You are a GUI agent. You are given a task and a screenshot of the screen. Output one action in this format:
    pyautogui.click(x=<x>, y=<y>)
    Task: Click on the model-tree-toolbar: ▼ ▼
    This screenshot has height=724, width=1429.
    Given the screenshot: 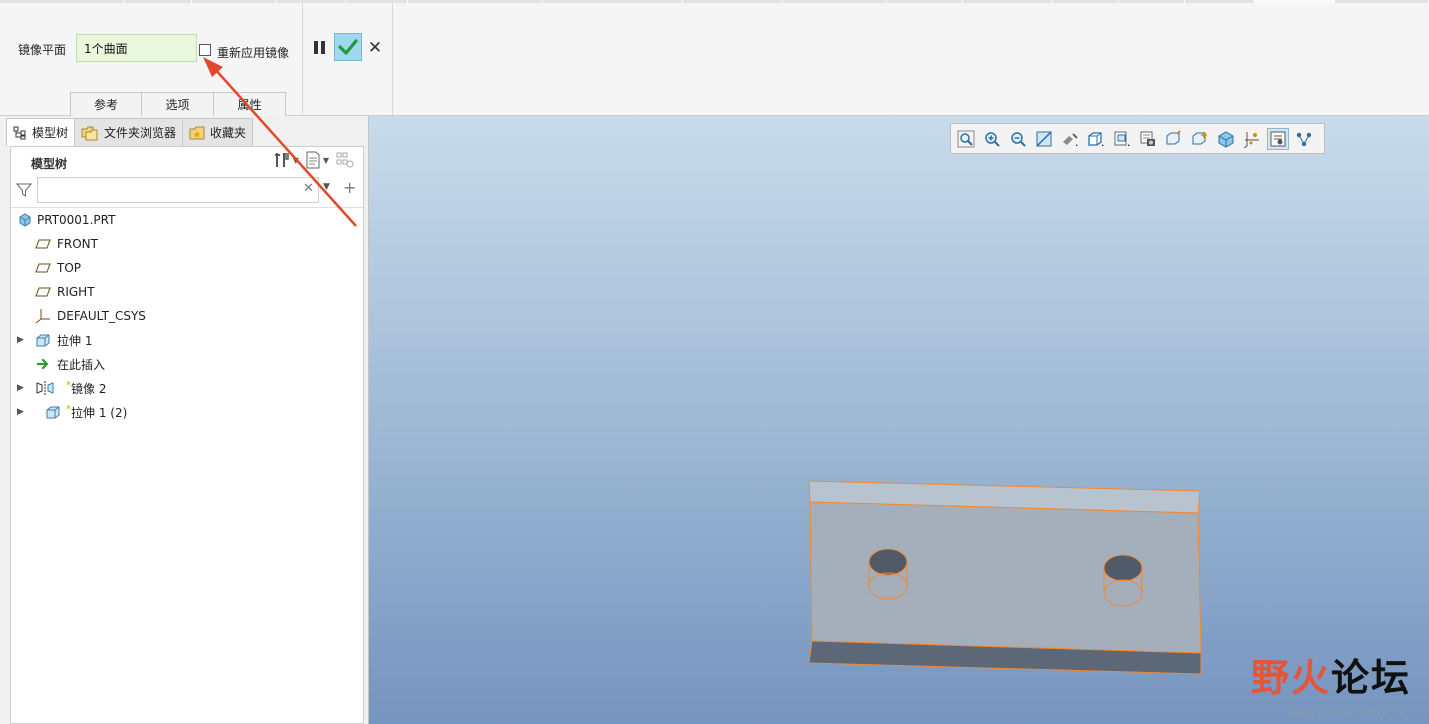 What is the action you would take?
    pyautogui.click(x=314, y=160)
    